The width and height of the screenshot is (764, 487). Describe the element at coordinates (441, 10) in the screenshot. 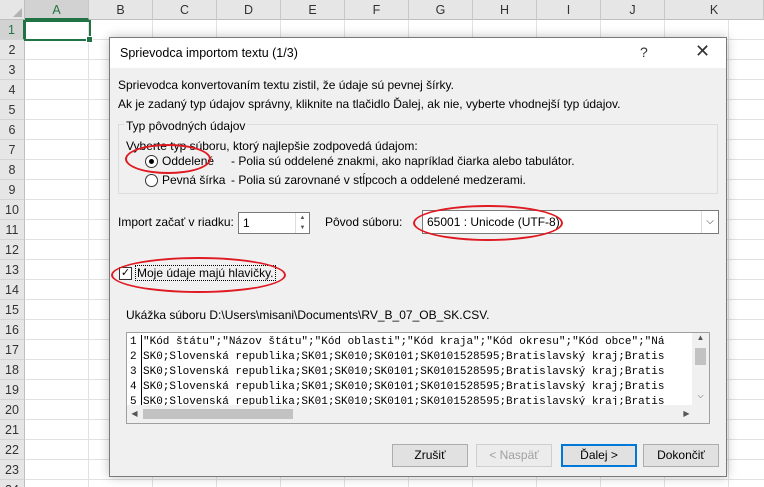

I see `column-header: G` at that location.